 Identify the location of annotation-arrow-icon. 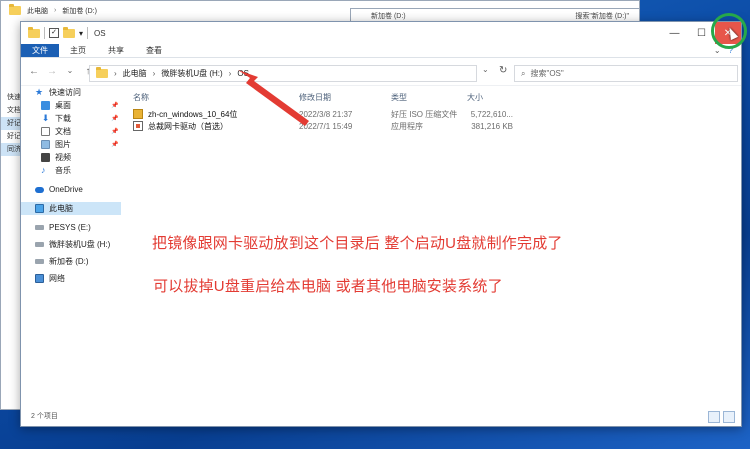
(273, 98).